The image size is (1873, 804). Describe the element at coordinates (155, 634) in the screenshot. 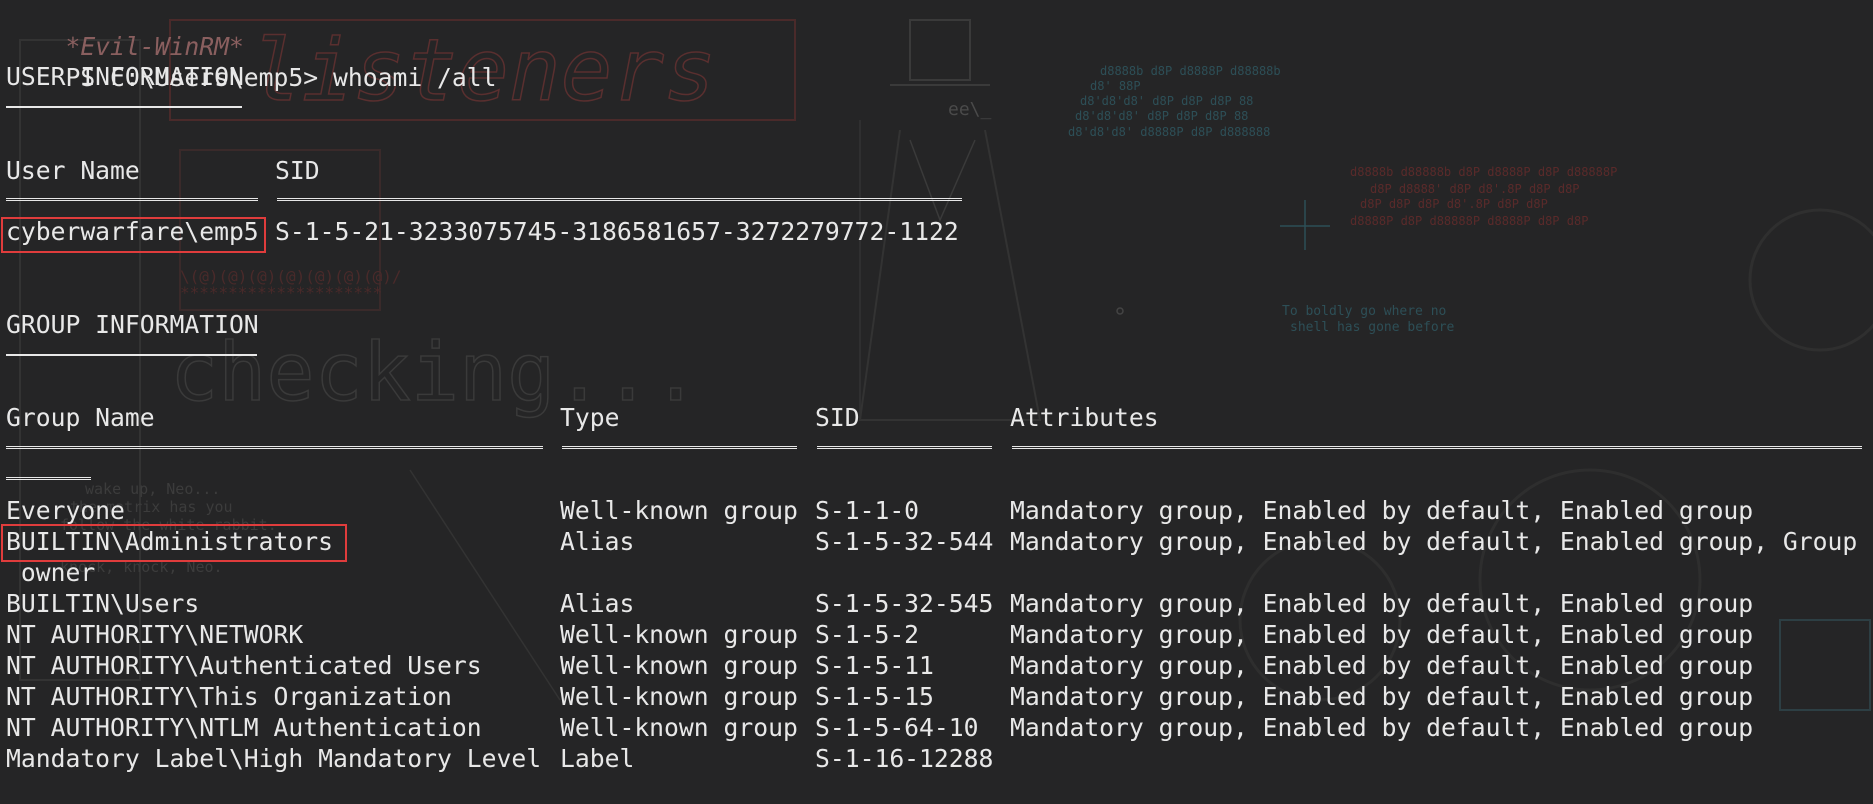

I see `group-row-name: NT AUTHORITY\NETWORK` at that location.